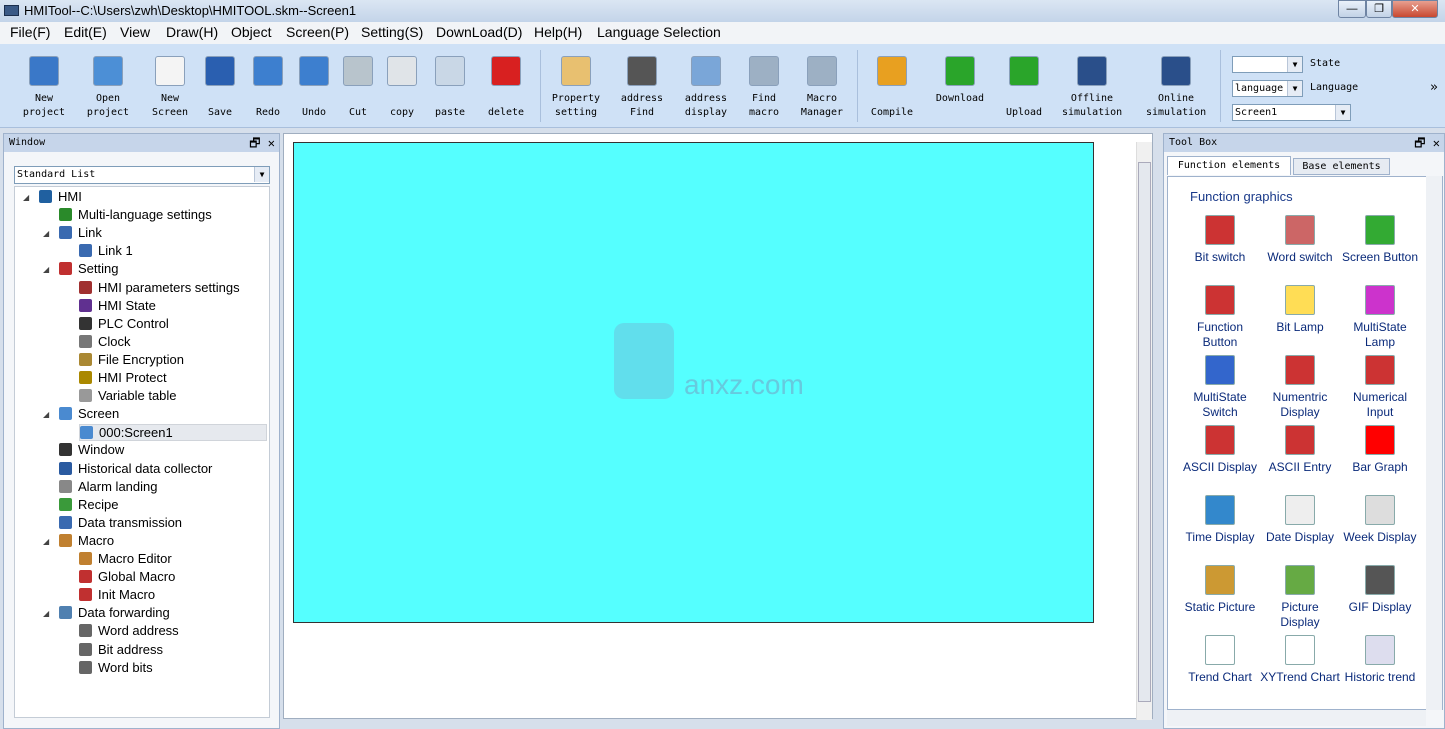  Describe the element at coordinates (1220, 590) in the screenshot. I see `tool-static-picture: Static Picture` at that location.